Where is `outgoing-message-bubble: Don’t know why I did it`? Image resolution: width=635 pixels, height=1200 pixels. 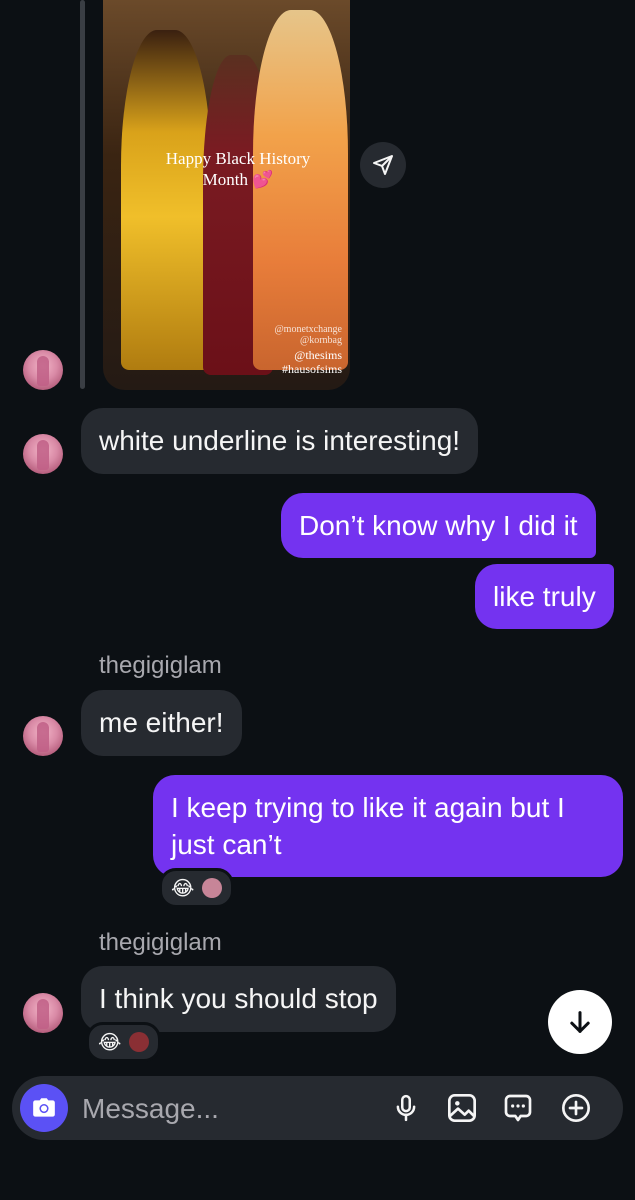 outgoing-message-bubble: Don’t know why I did it is located at coordinates (438, 525).